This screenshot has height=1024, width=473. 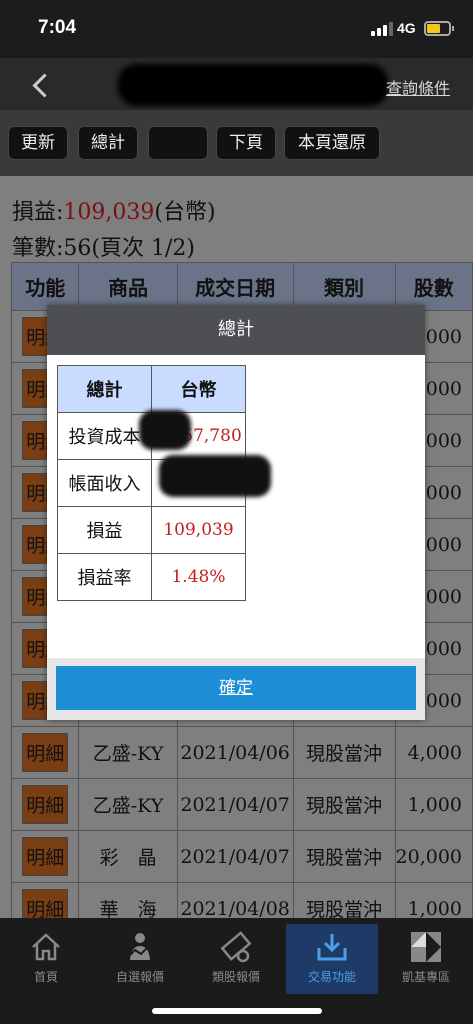 What do you see at coordinates (236, 330) in the screenshot?
I see `modal-title: 總計` at bounding box center [236, 330].